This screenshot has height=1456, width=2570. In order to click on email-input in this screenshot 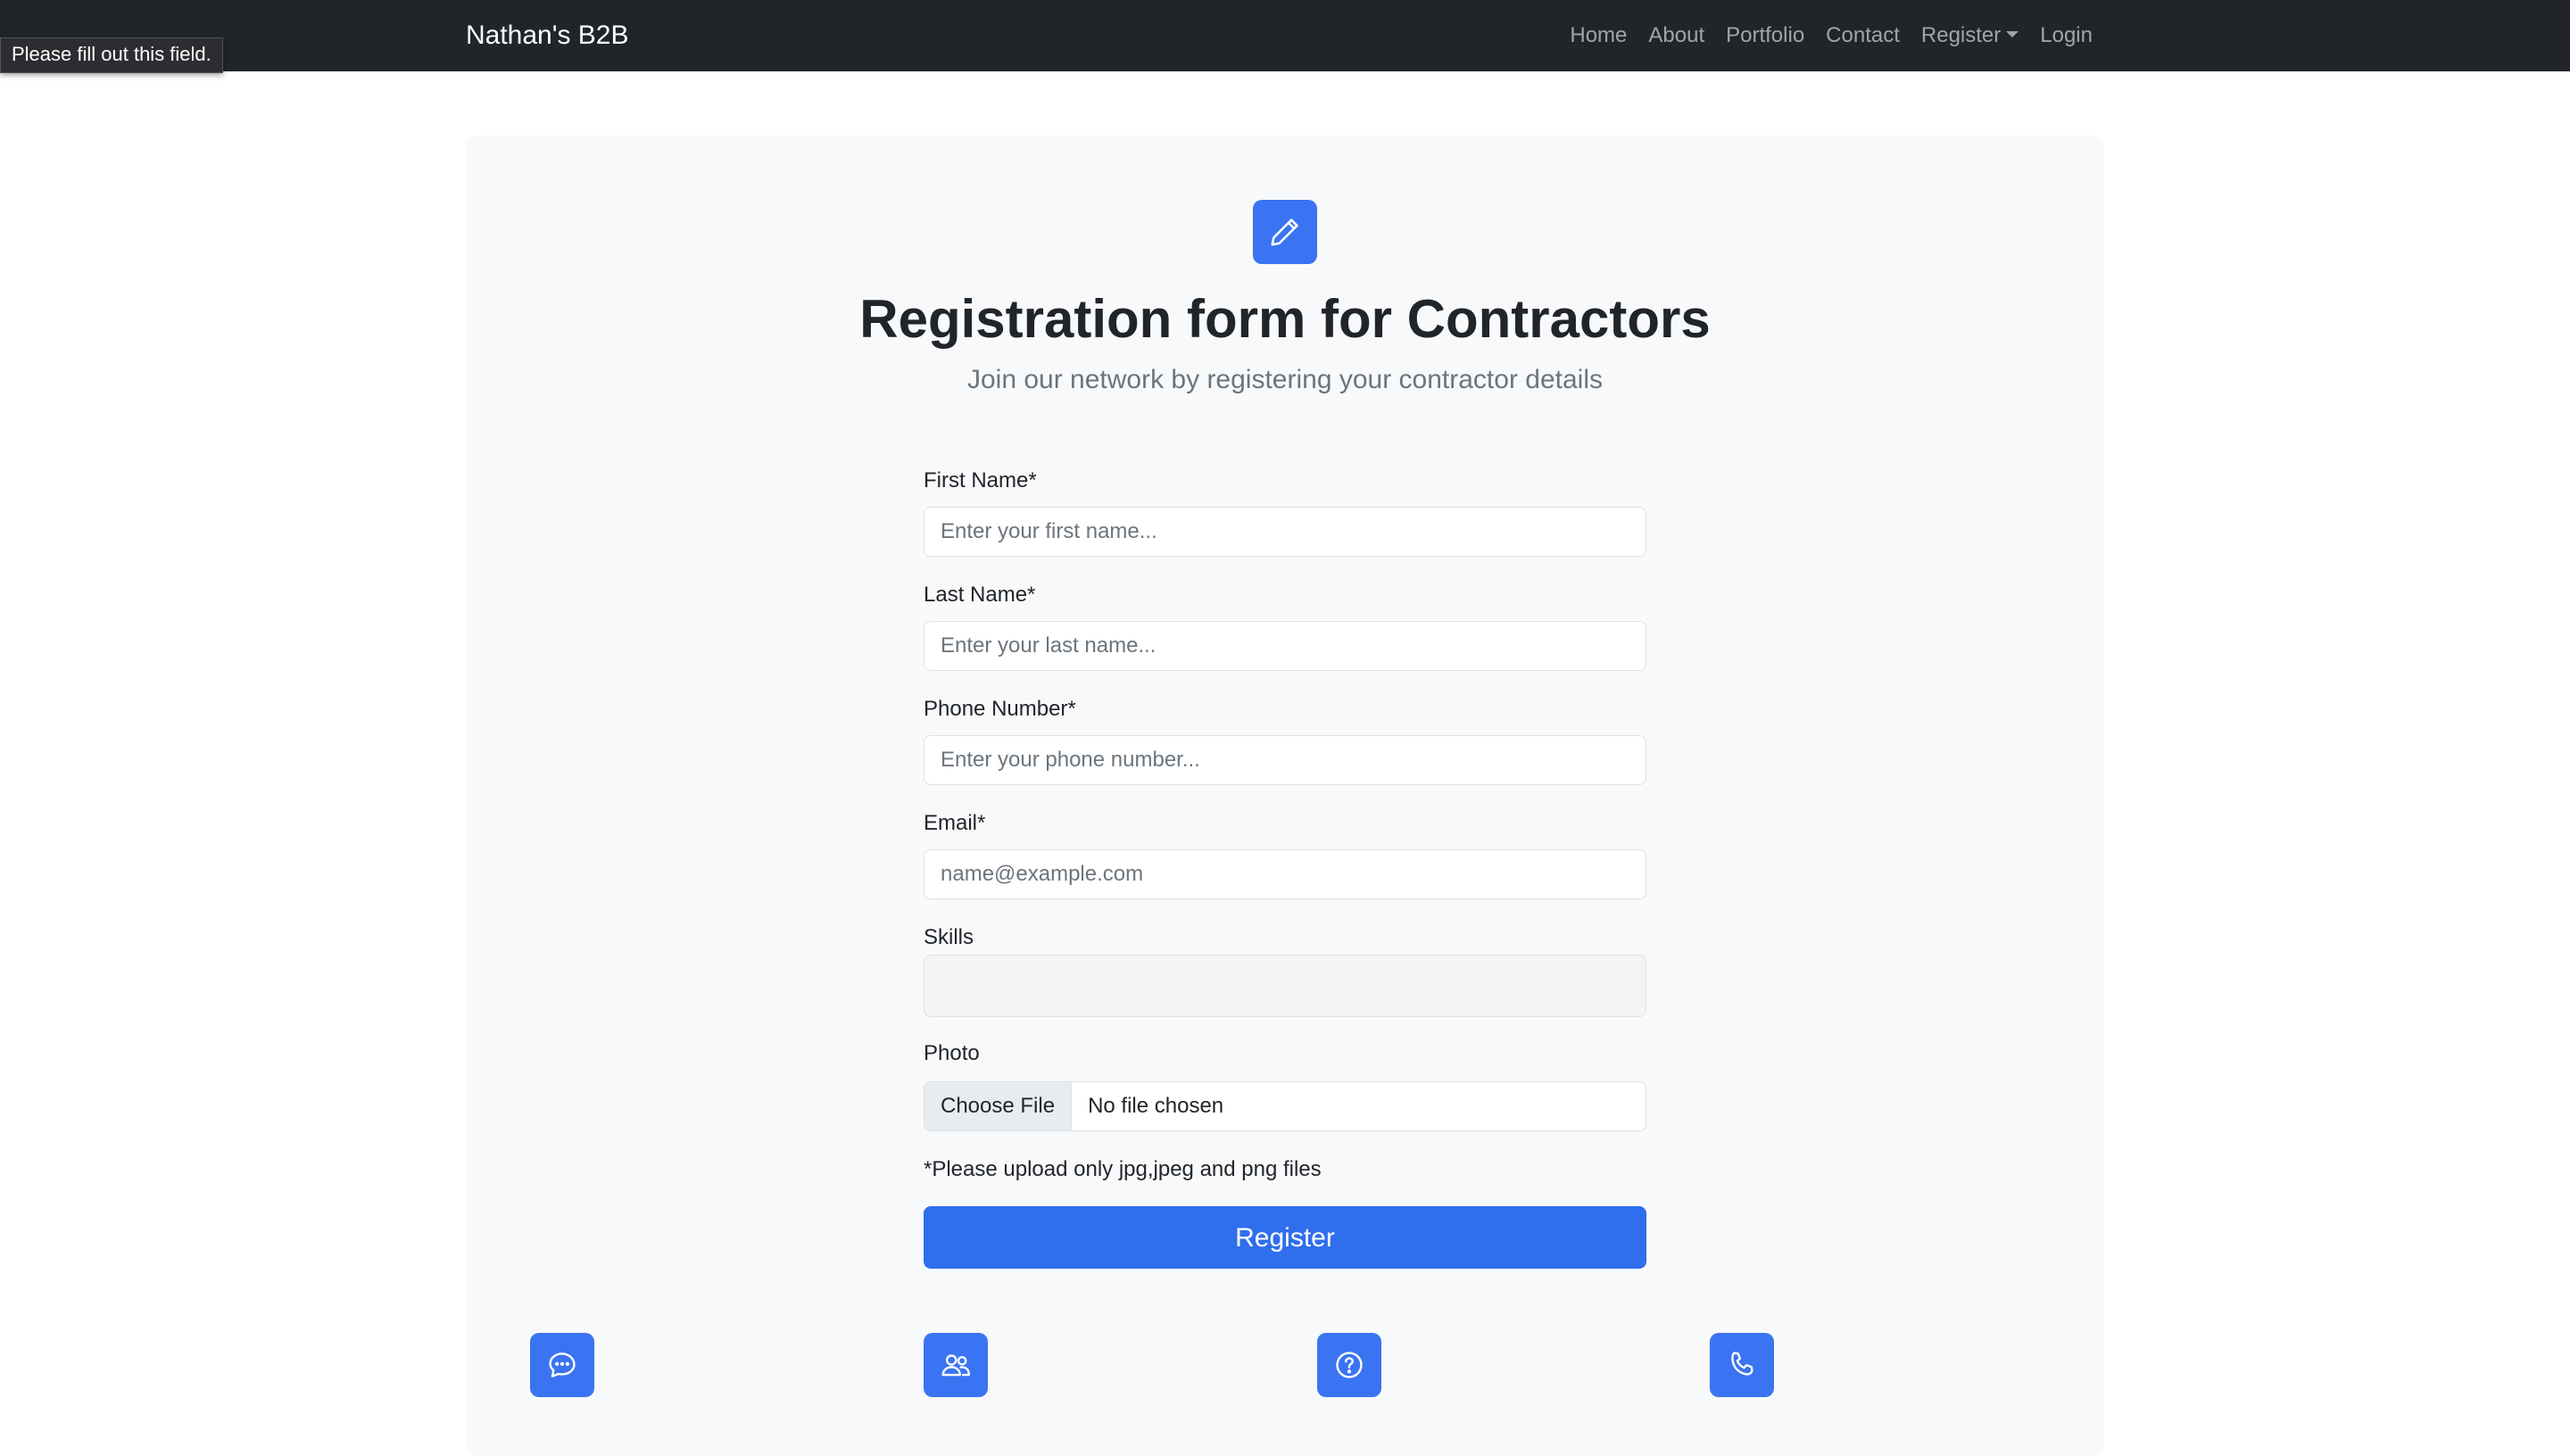, I will do `click(1285, 874)`.